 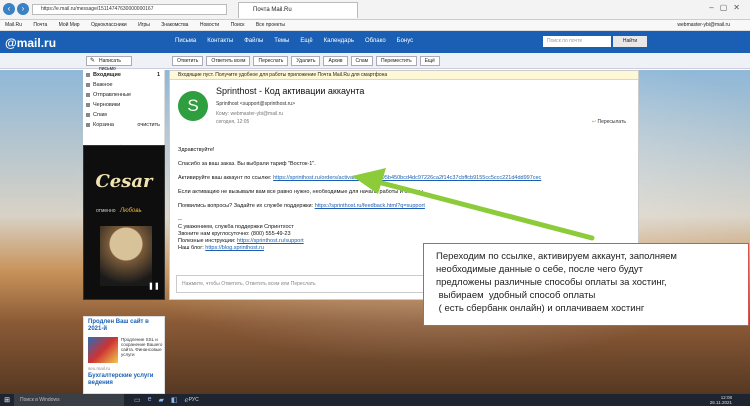 What do you see at coordinates (188, 61) in the screenshot?
I see `reply-button: Ответить` at bounding box center [188, 61].